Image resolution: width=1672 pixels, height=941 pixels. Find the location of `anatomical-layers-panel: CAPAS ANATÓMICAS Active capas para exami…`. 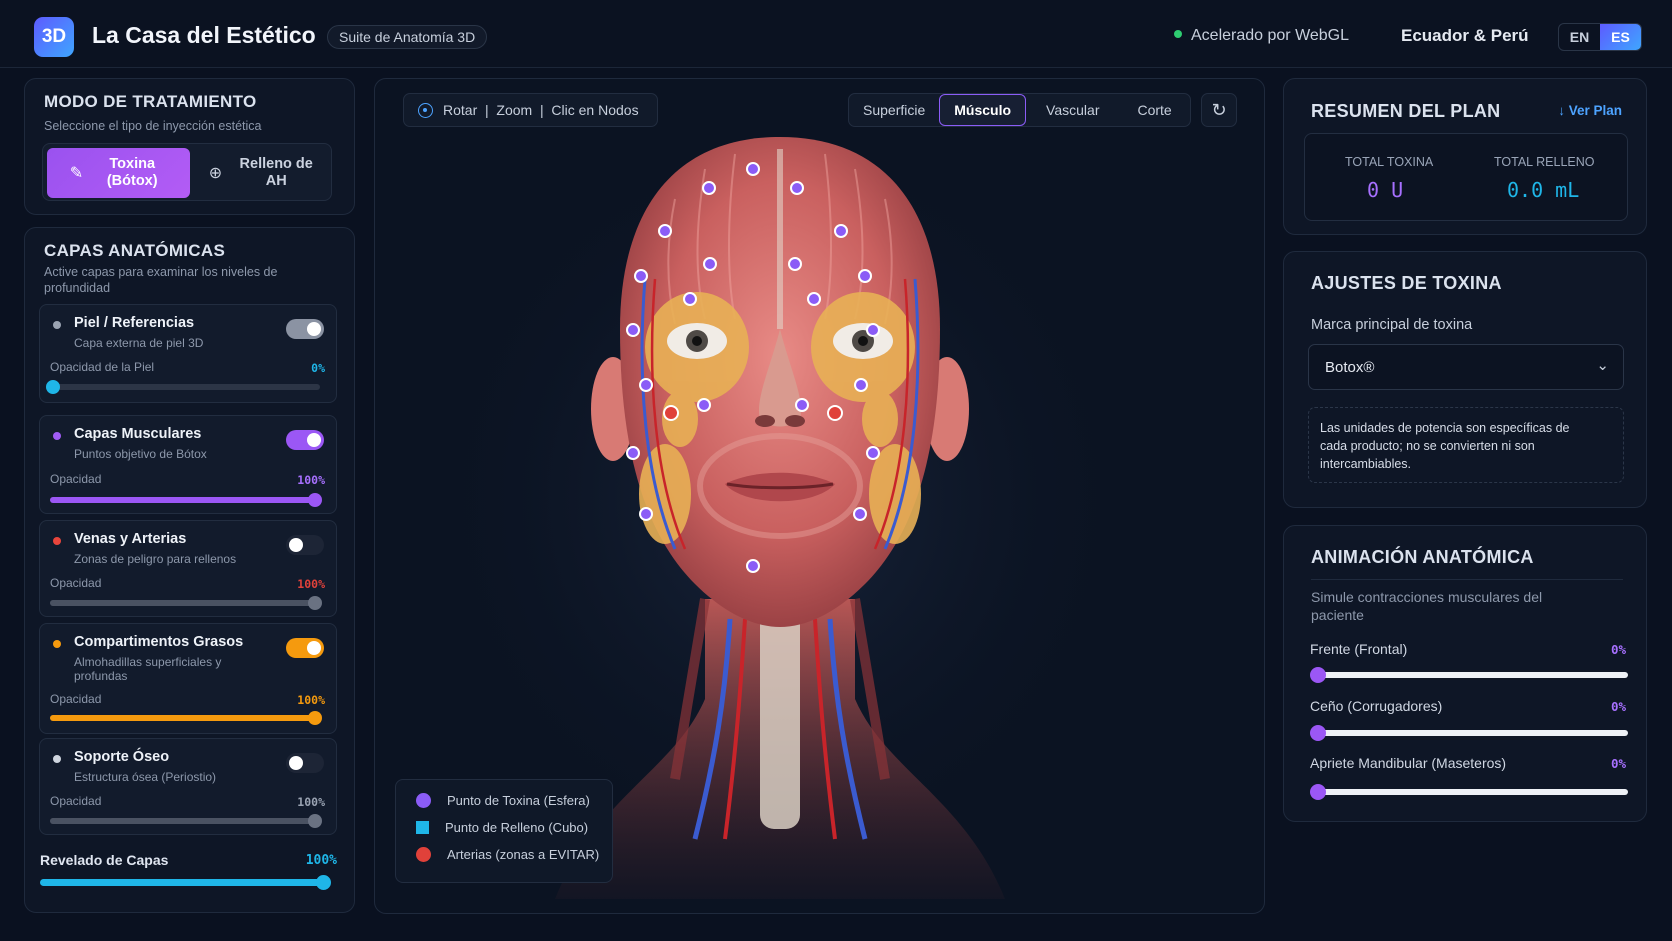

anatomical-layers-panel: CAPAS ANATÓMICAS Active capas para exami… is located at coordinates (189, 570).